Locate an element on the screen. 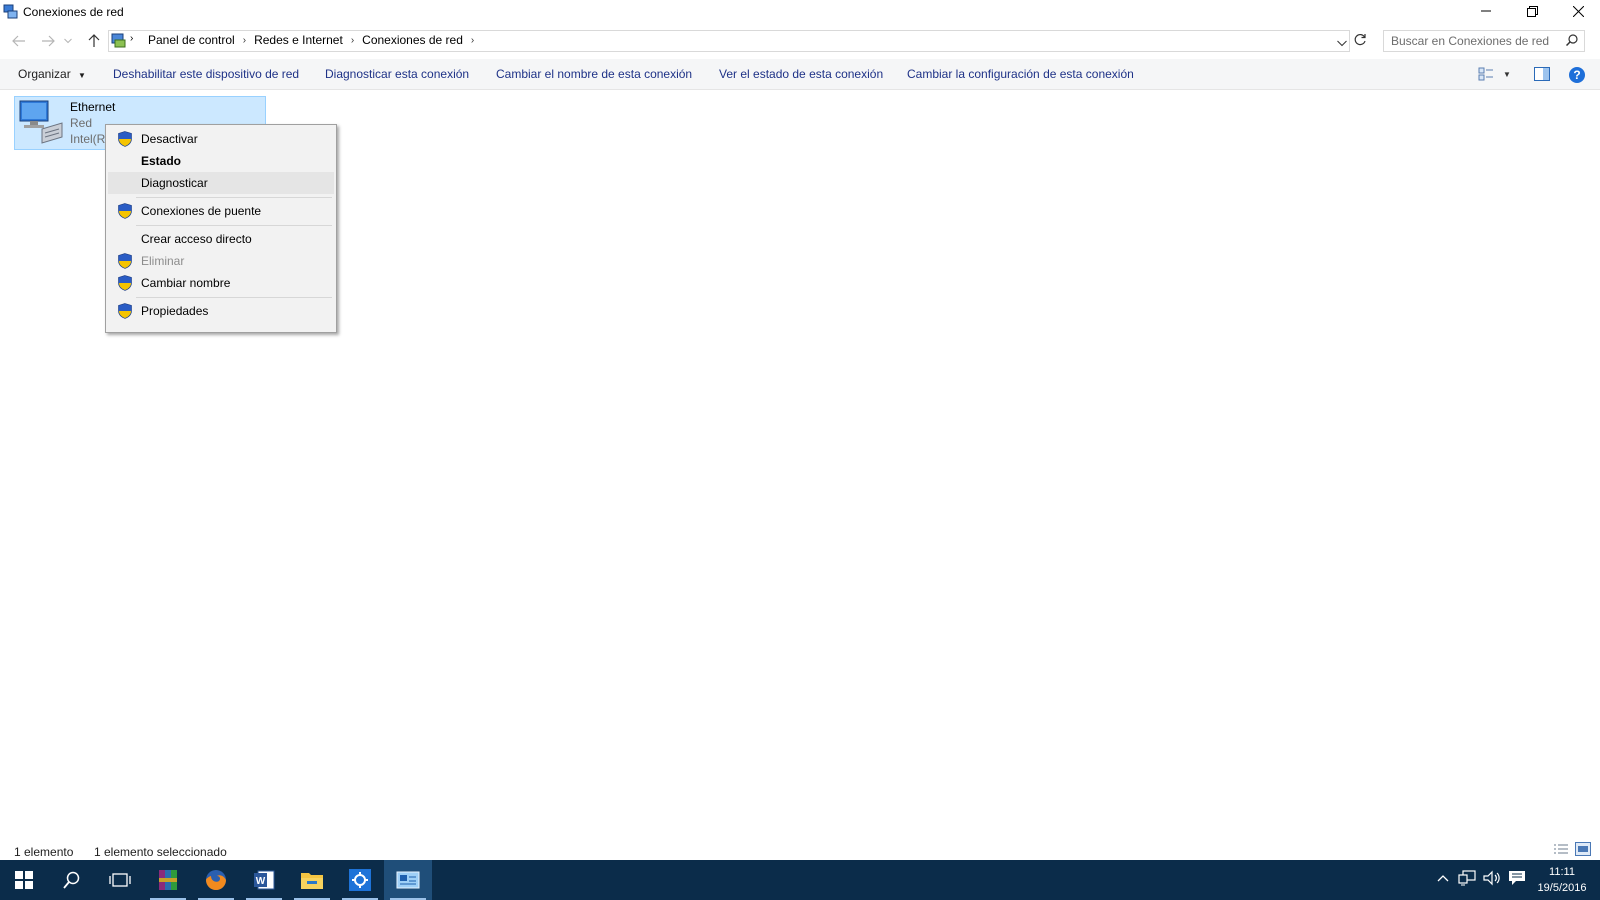 The image size is (1600, 900). breadcrumb-panel-de-control: Panel de control is located at coordinates (191, 40).